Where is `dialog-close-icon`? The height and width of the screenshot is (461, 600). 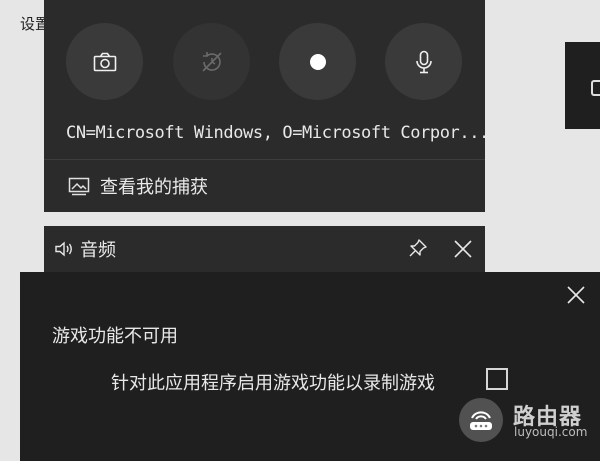 dialog-close-icon is located at coordinates (576, 295).